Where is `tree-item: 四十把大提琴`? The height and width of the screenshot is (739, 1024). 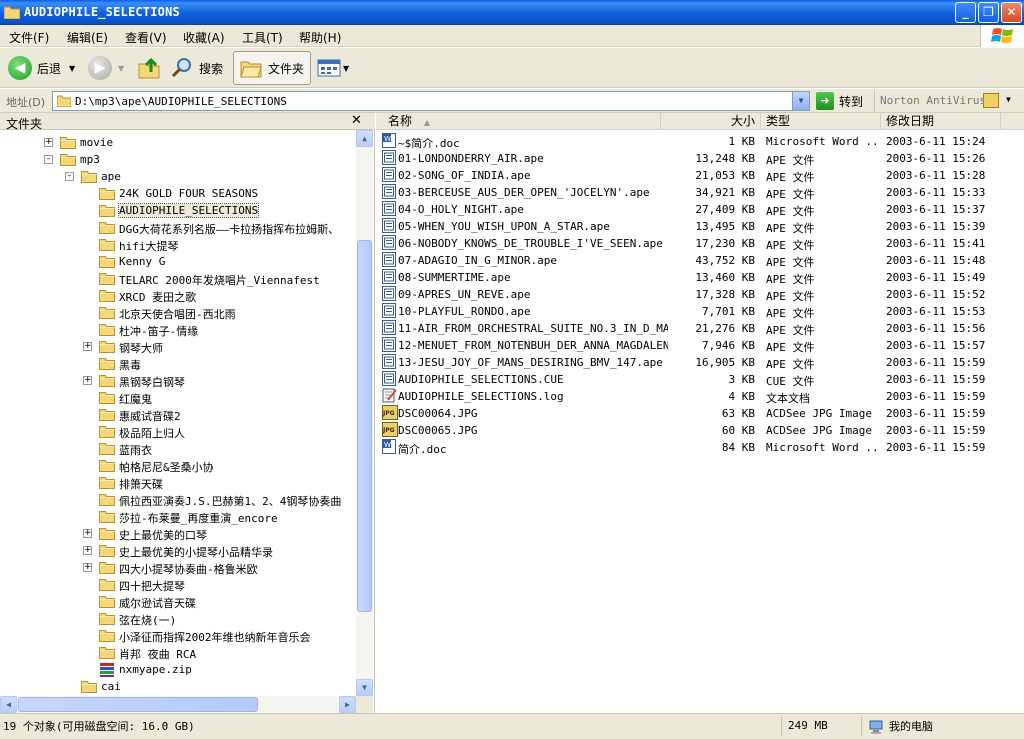
tree-item: 四十把大提琴 is located at coordinates (178, 584).